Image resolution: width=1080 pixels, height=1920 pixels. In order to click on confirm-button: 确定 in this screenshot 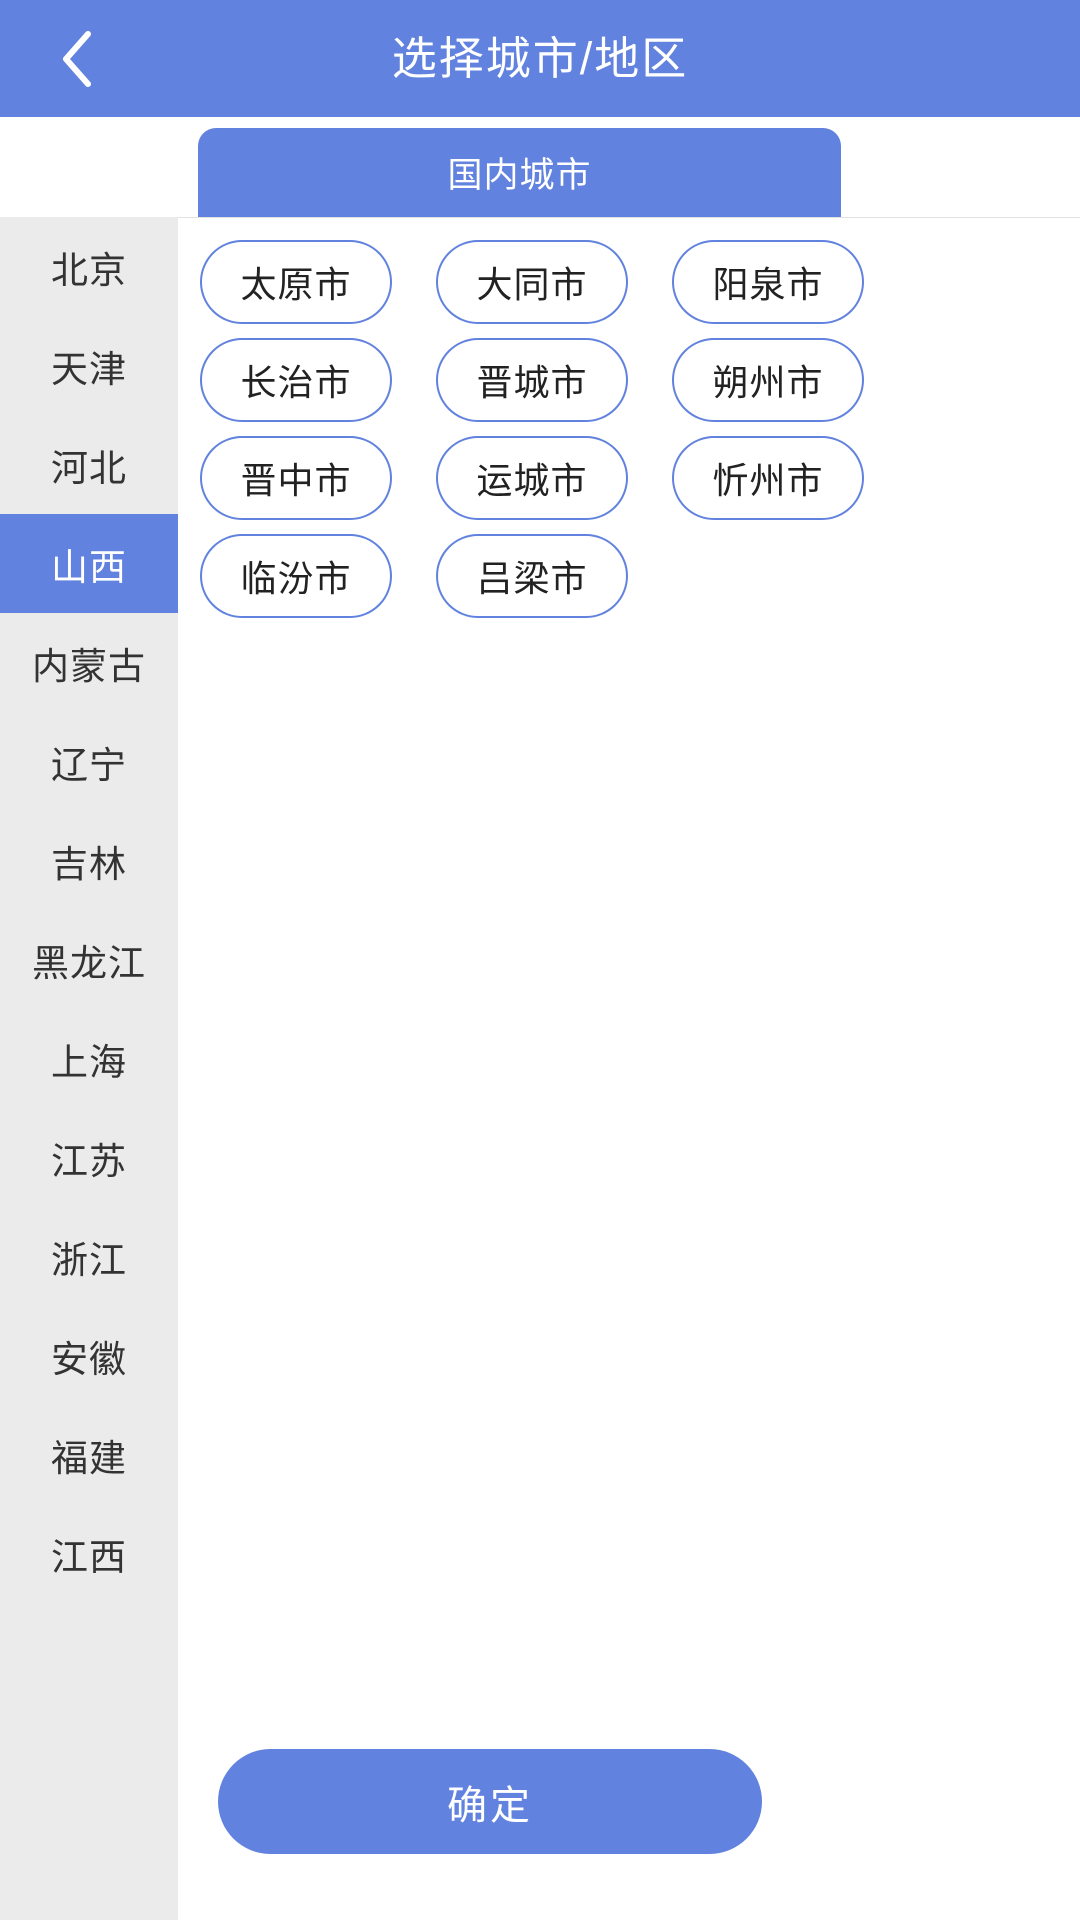, I will do `click(490, 1801)`.